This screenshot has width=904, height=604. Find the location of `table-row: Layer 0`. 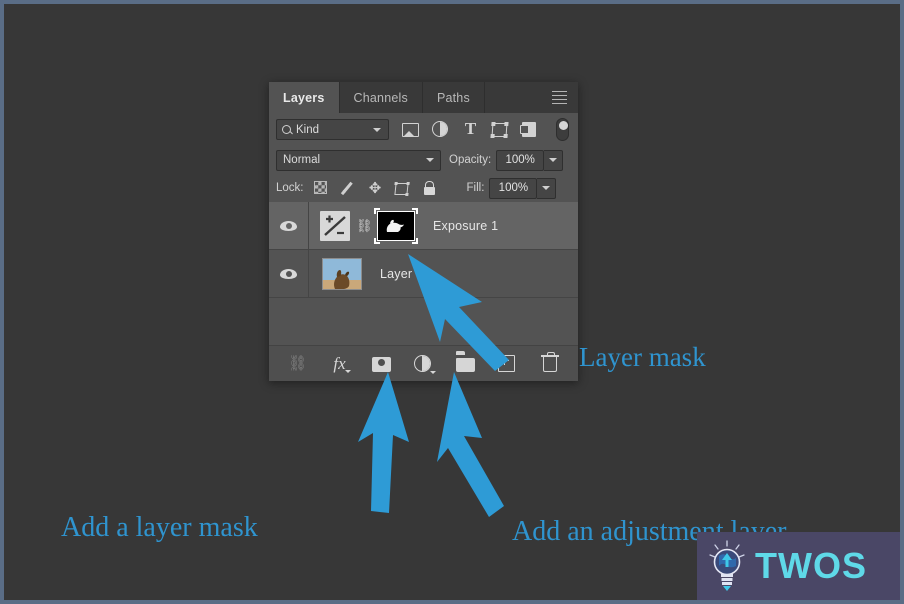

table-row: Layer 0 is located at coordinates (423, 274).